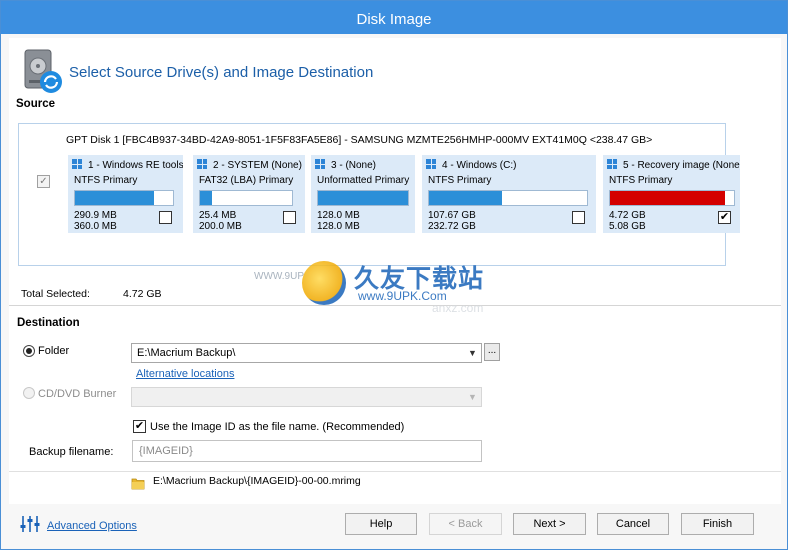  I want to click on sliders-icon, so click(30, 524).